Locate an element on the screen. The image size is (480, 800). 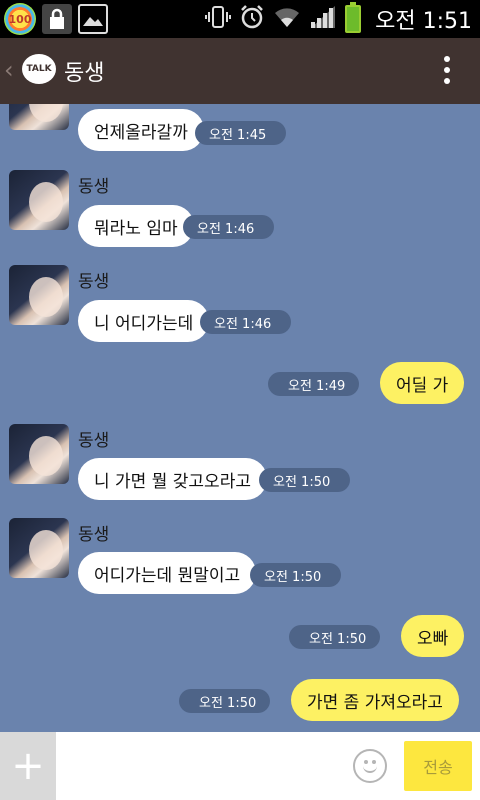
message-bubble: 니 어디가는데 is located at coordinates (144, 321).